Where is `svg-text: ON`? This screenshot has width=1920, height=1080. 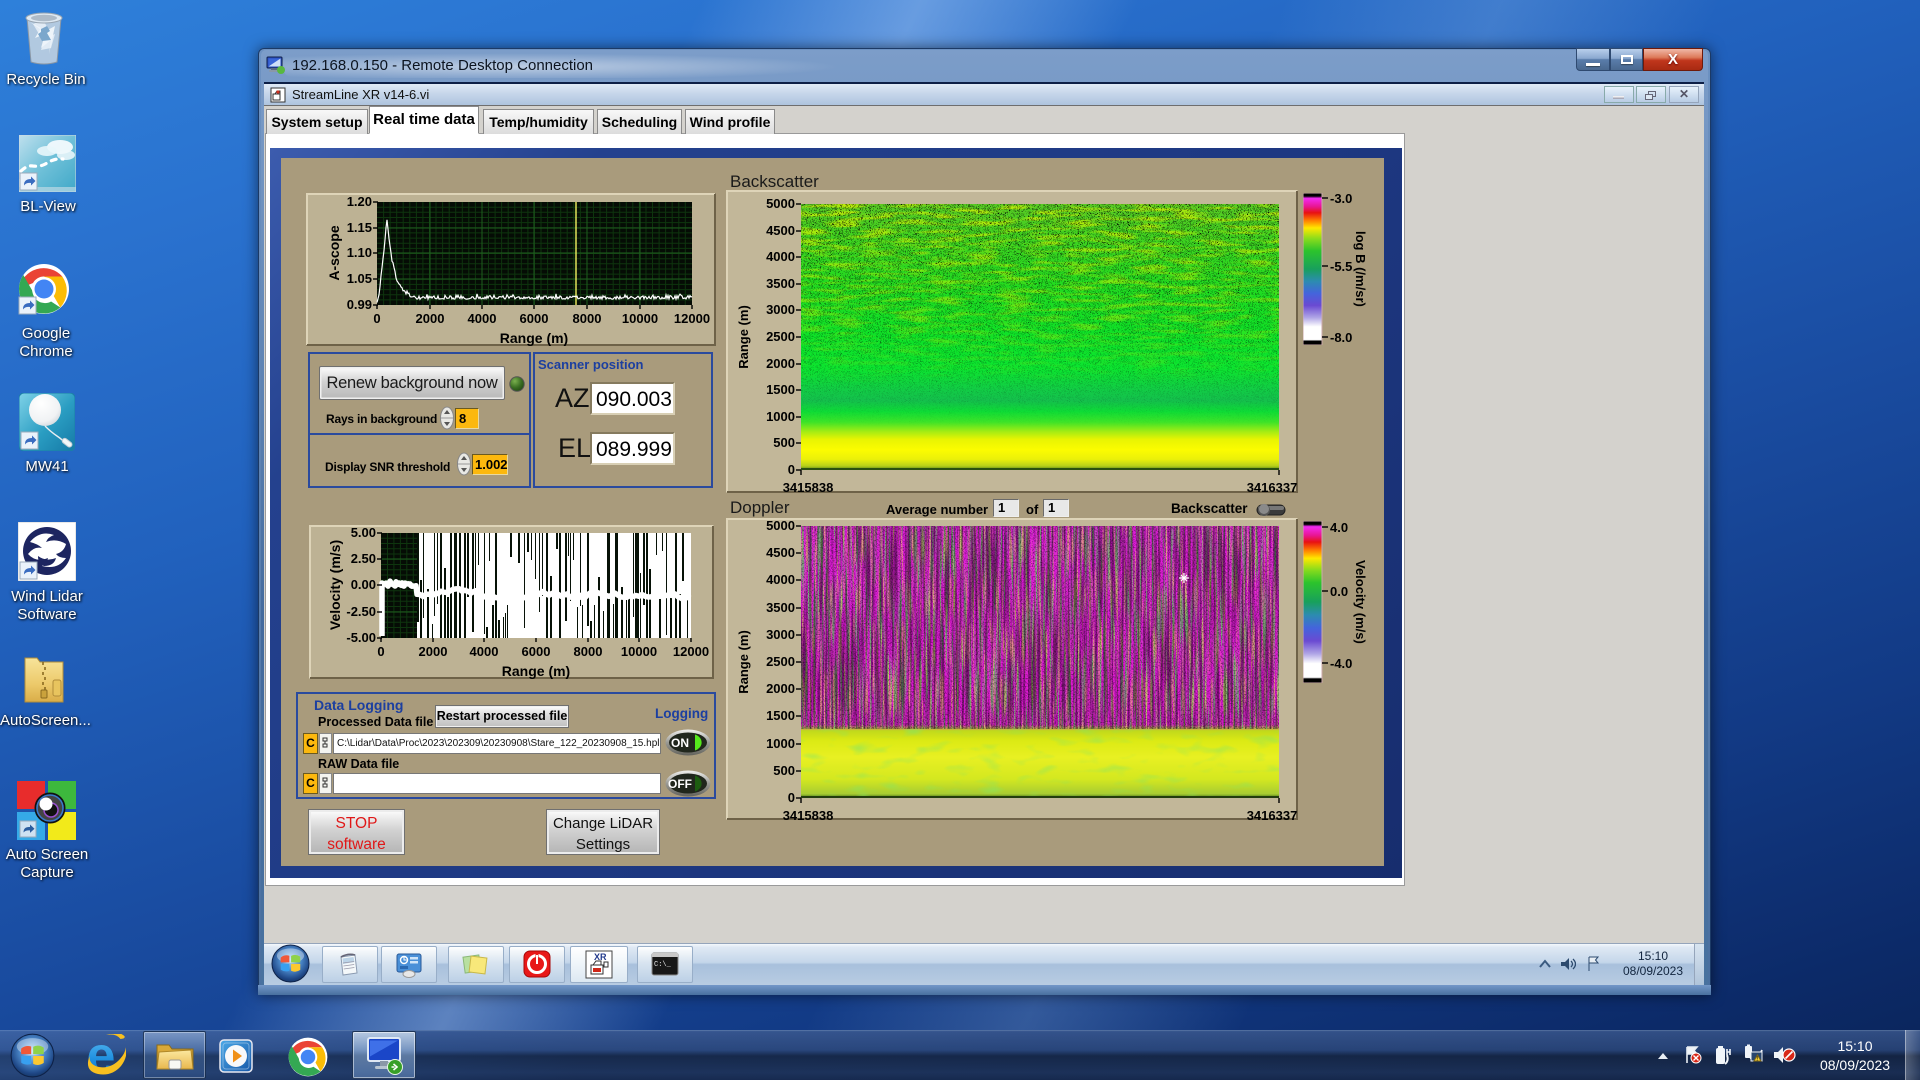
svg-text: ON is located at coordinates (680, 743).